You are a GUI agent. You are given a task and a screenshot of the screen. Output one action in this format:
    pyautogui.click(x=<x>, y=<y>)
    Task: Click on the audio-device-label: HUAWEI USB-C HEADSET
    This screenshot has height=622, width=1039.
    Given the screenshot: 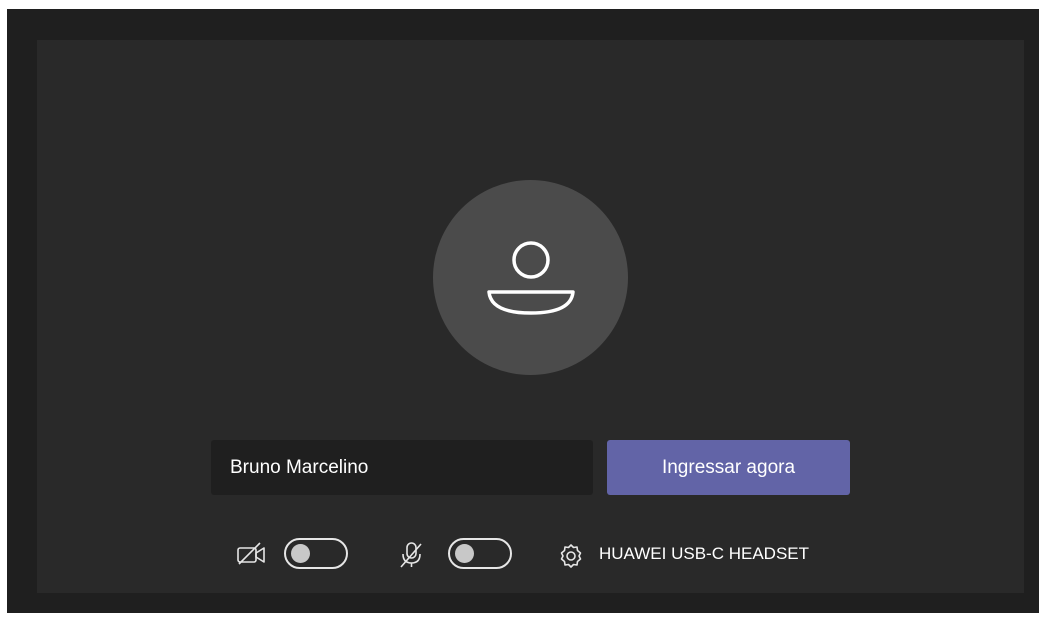 What is the action you would take?
    pyautogui.click(x=704, y=554)
    